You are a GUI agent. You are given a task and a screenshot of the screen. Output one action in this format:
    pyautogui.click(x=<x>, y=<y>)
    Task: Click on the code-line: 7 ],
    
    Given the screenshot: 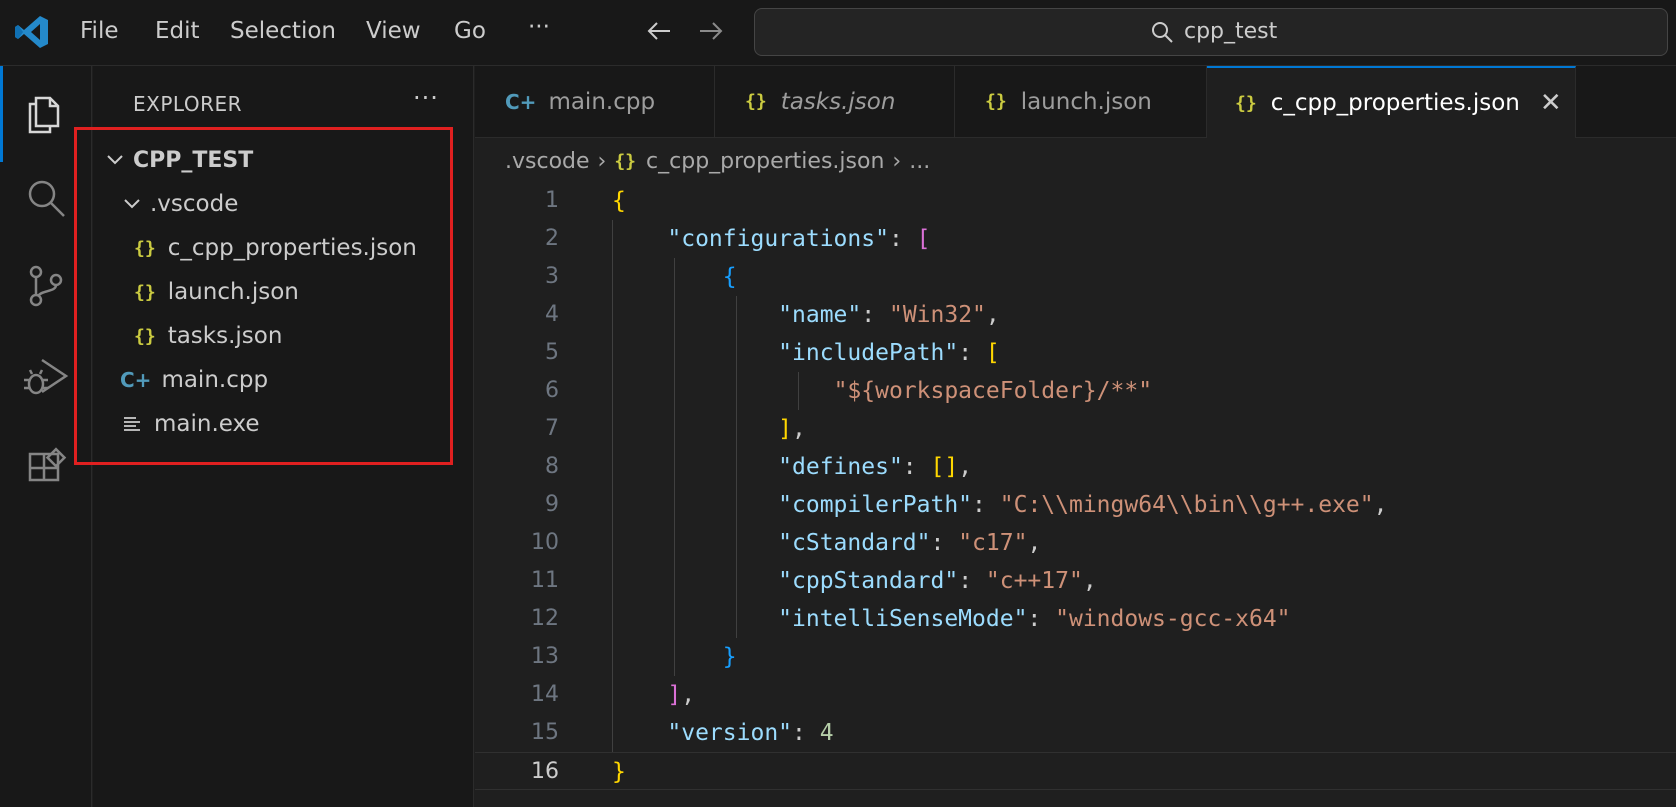 What is the action you would take?
    pyautogui.click(x=1075, y=429)
    